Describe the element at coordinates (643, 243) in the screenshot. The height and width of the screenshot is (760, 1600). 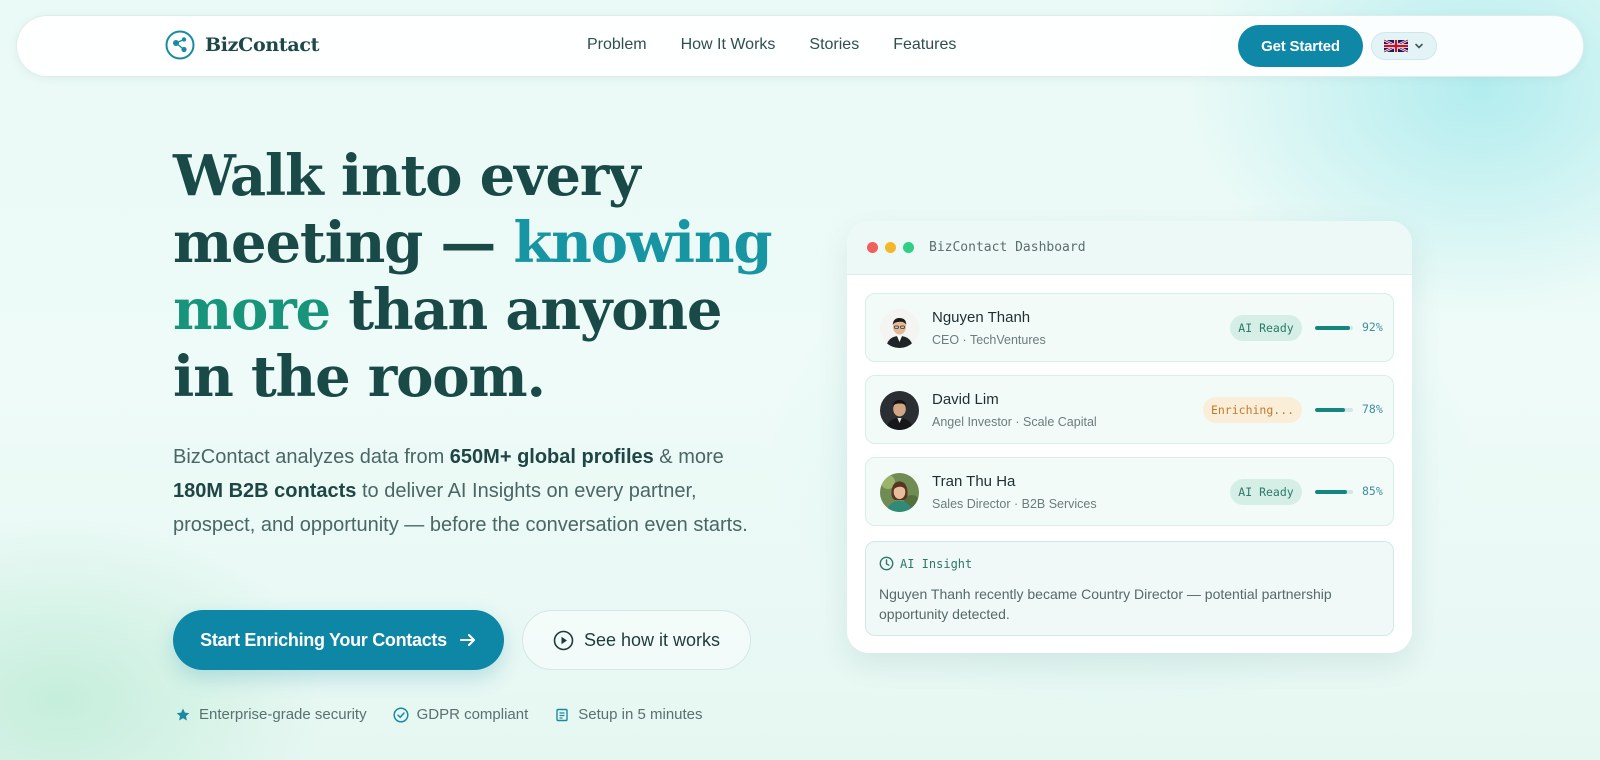
I see `headline-accent-knowing: knowing` at that location.